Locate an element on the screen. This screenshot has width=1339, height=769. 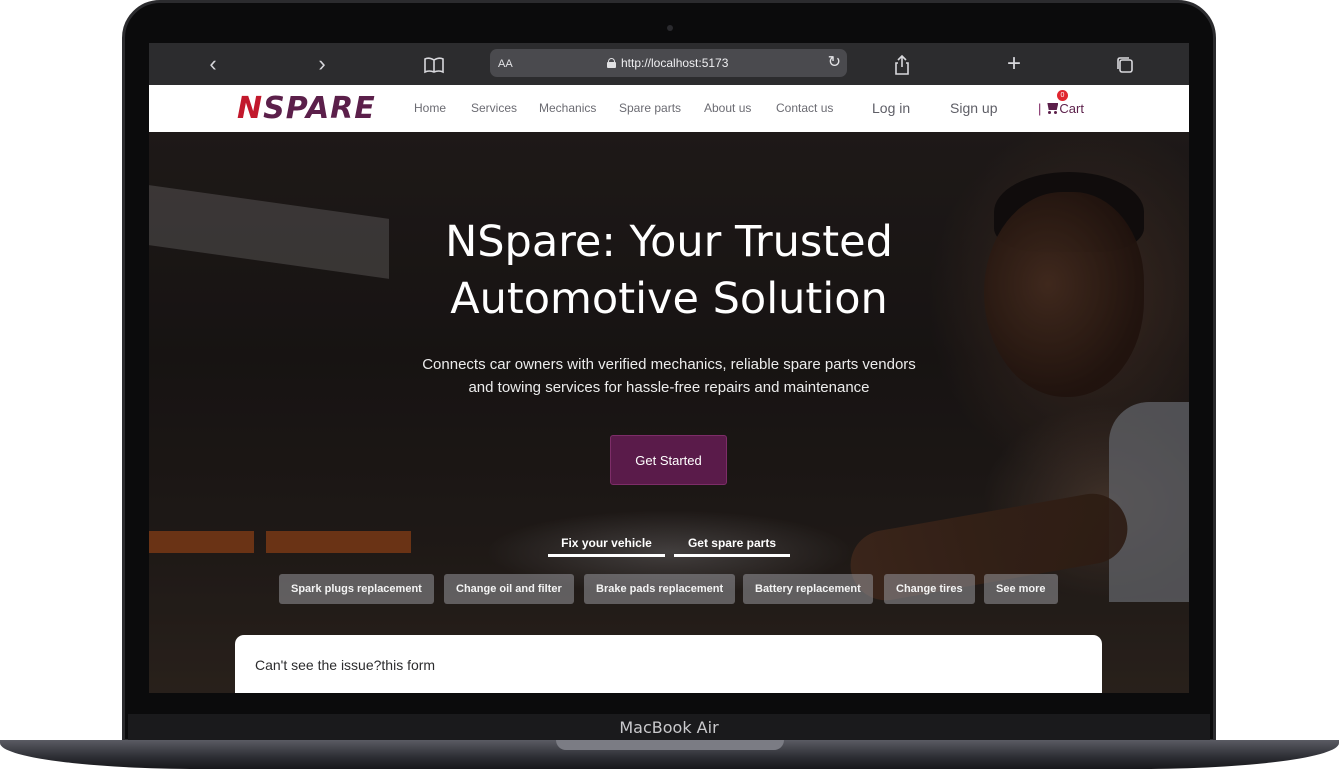
nav-services: Services is located at coordinates (494, 108).